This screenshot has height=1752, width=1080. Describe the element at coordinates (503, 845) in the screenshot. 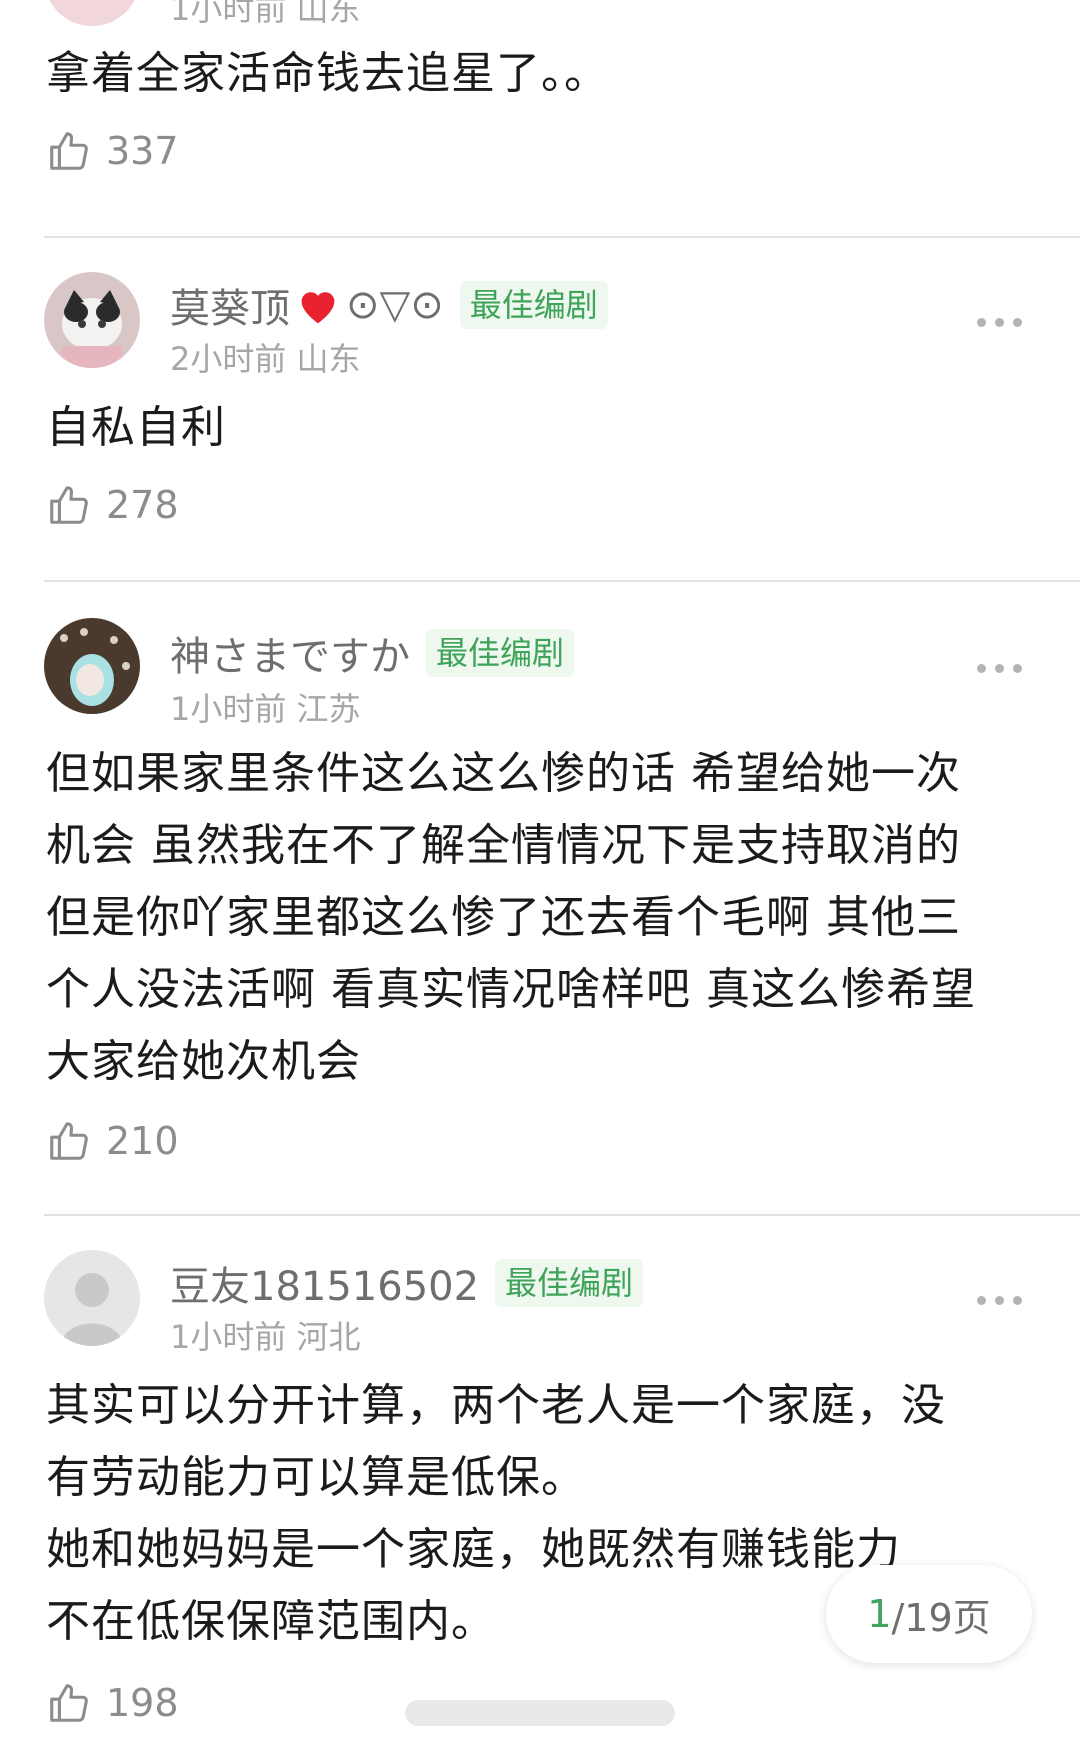

I see `comment-line: 机会 虽然我在不了解全情情况下是支持取消的` at that location.